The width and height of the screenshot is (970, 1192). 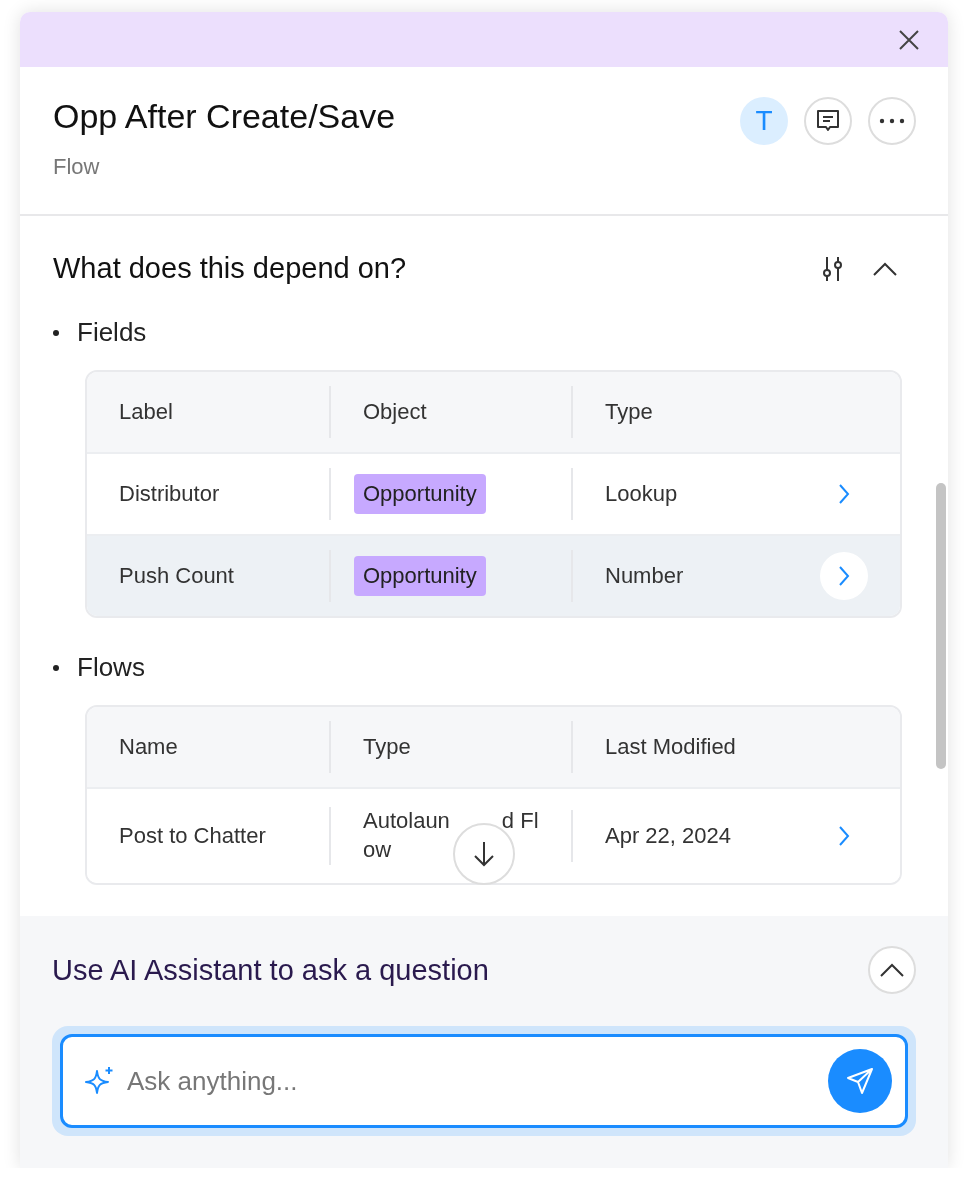 What do you see at coordinates (941, 626) in the screenshot?
I see `scrollbar-thumb` at bounding box center [941, 626].